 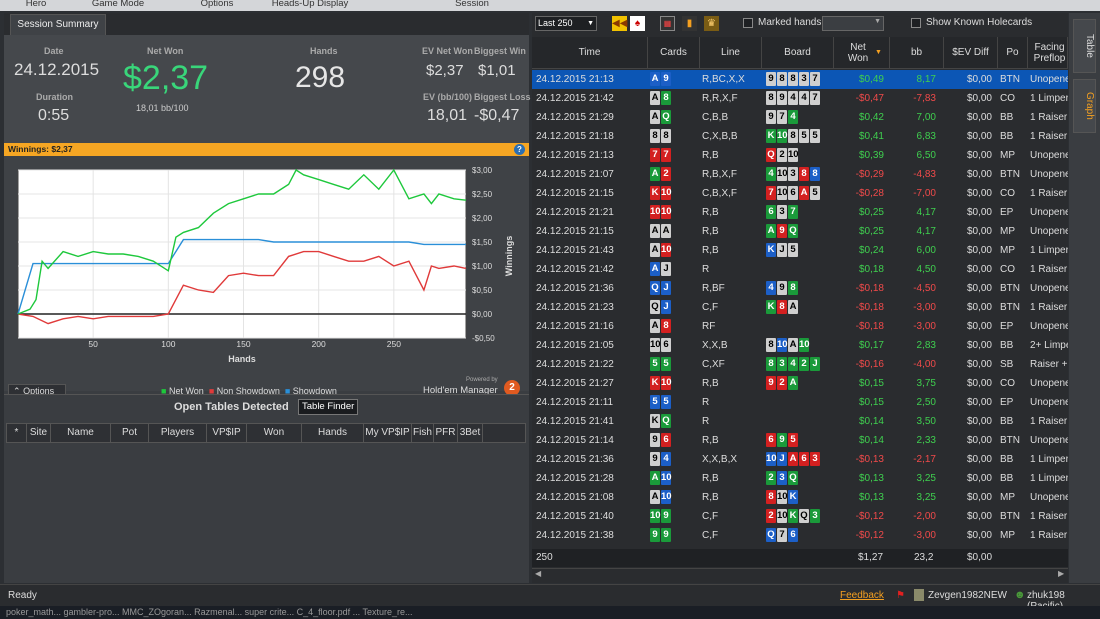 What do you see at coordinates (917, 52) in the screenshot?
I see `col-bb: bb` at bounding box center [917, 52].